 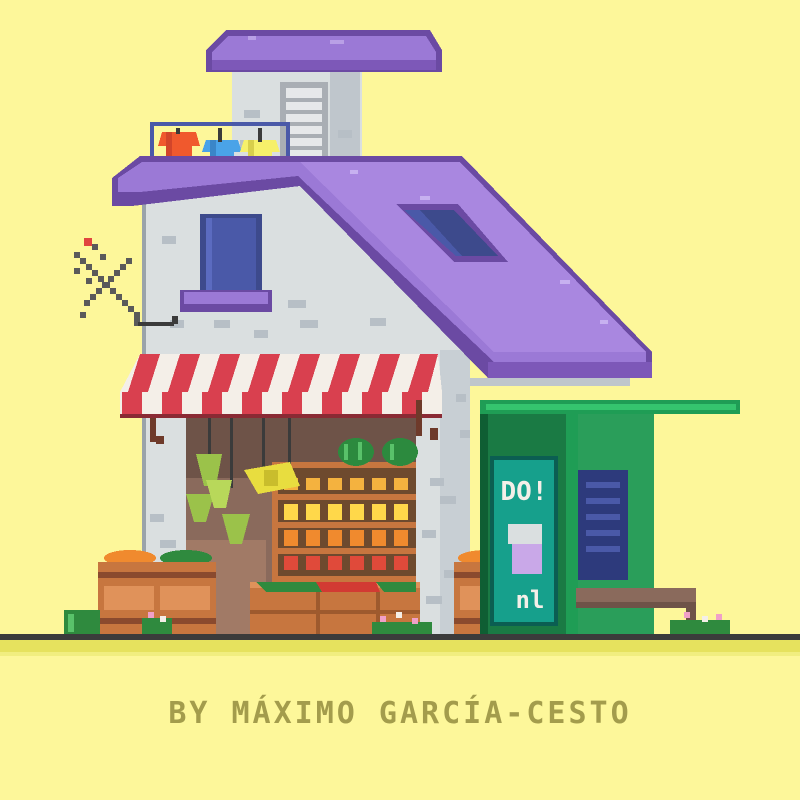 What do you see at coordinates (524, 541) in the screenshot?
I see `poster-icon: DO! nl` at bounding box center [524, 541].